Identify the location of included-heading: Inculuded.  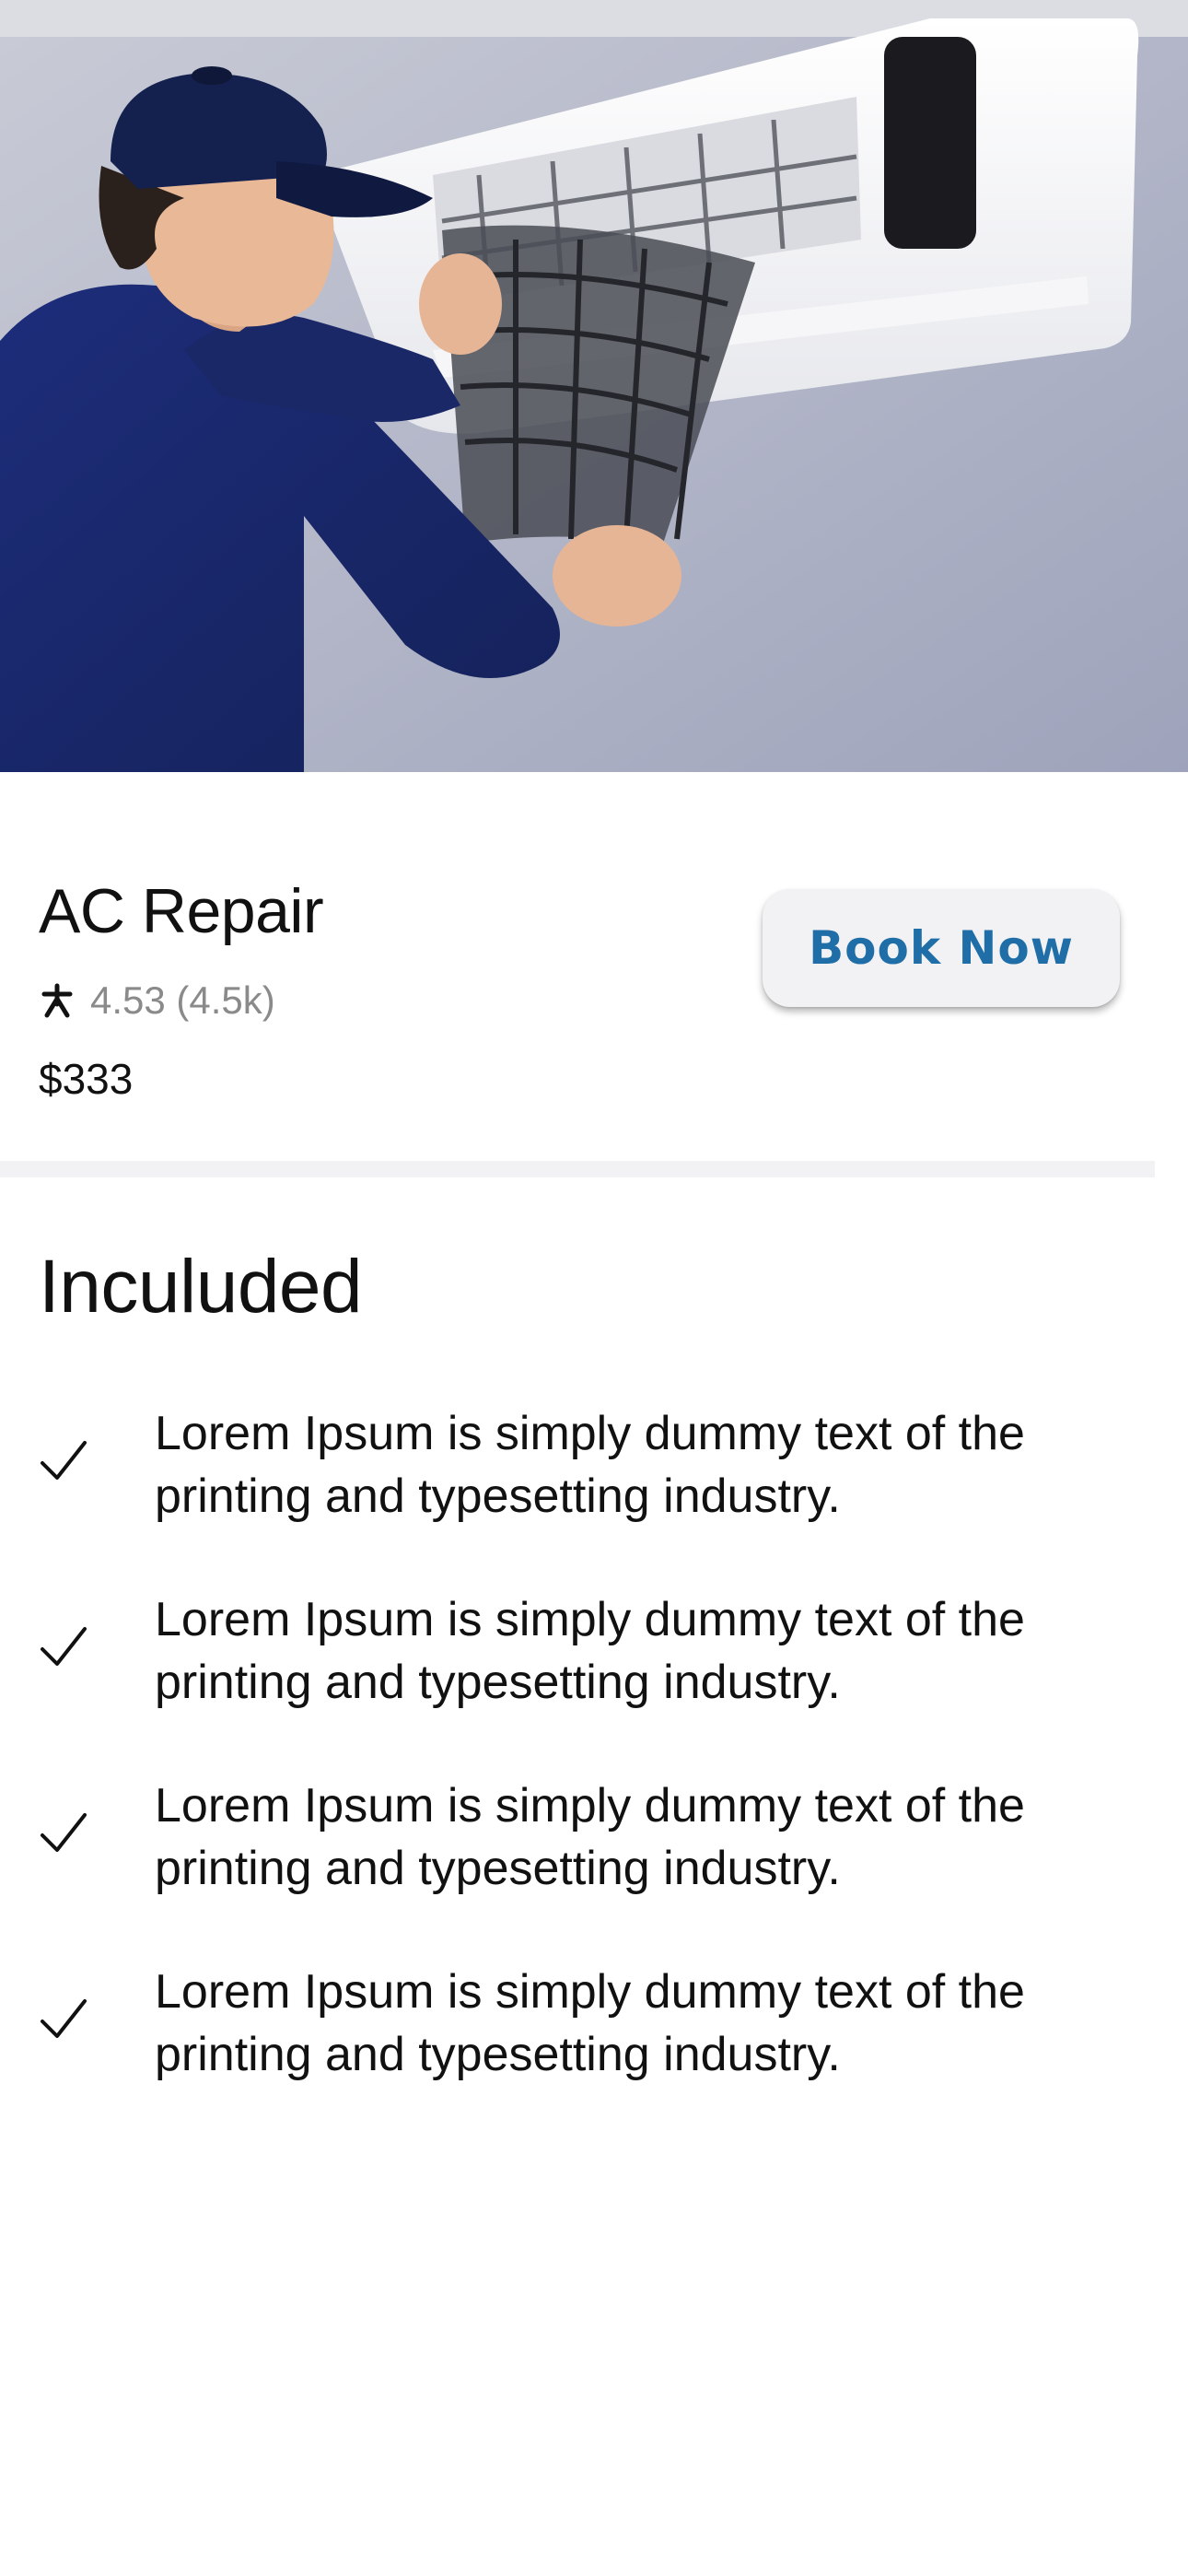
(201, 1287).